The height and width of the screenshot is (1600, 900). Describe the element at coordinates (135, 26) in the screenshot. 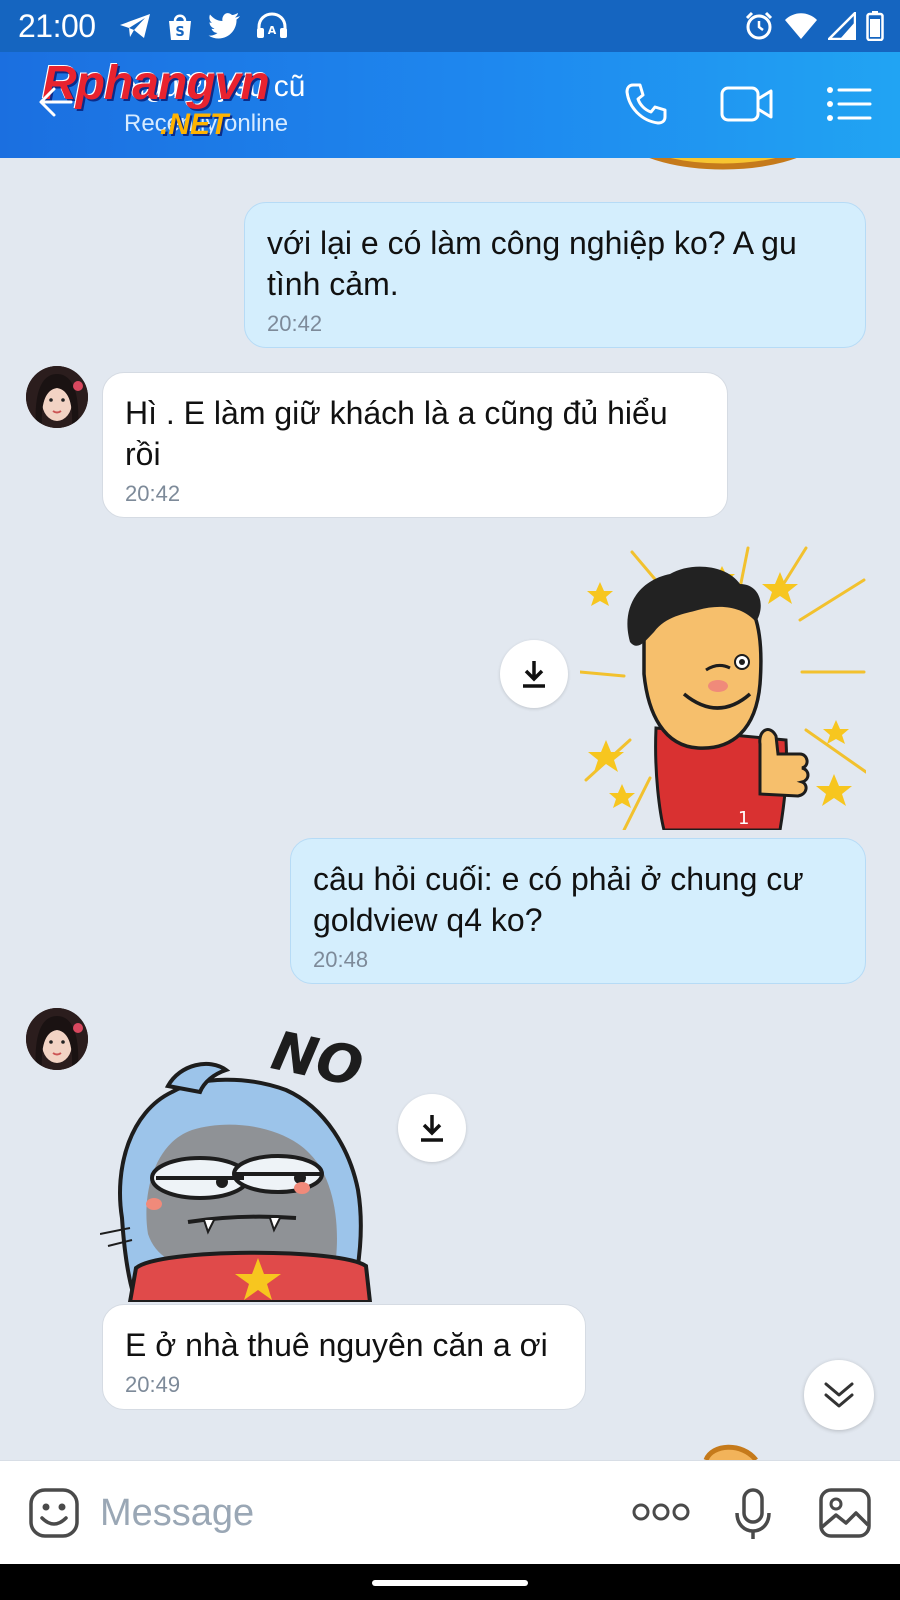

I see `telegram-icon` at that location.